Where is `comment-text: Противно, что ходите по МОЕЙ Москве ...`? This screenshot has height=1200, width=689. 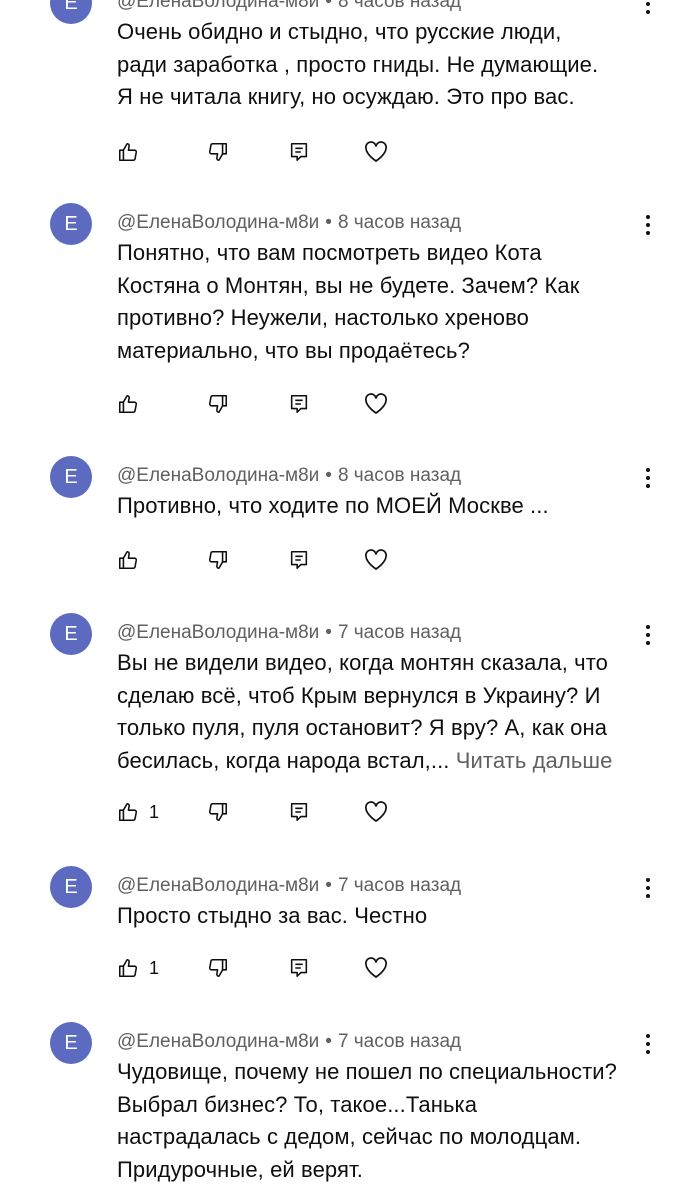 comment-text: Противно, что ходите по МОЕЙ Москве ... is located at coordinates (387, 506).